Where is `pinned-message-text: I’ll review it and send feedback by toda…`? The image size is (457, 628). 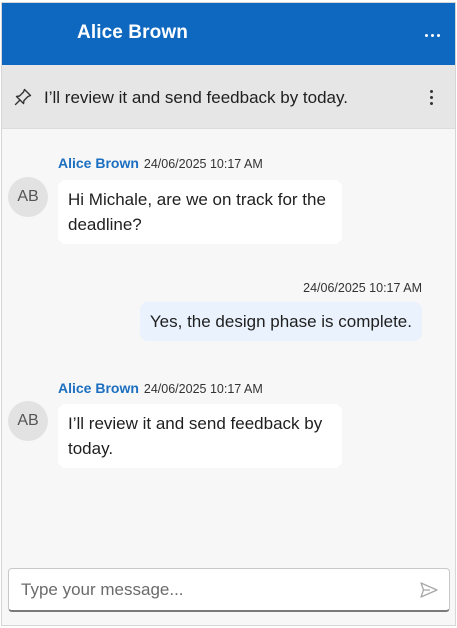 pinned-message-text: I’ll review it and send feedback by toda… is located at coordinates (196, 97).